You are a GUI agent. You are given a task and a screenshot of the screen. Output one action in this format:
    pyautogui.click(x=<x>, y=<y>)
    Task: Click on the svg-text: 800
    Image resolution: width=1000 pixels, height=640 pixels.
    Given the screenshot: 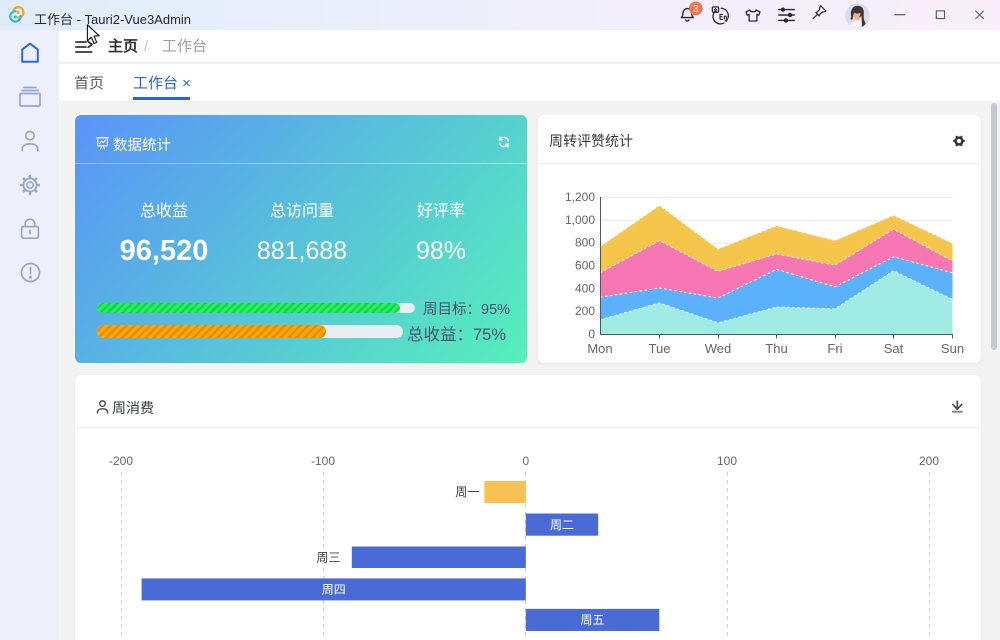 What is the action you would take?
    pyautogui.click(x=585, y=243)
    